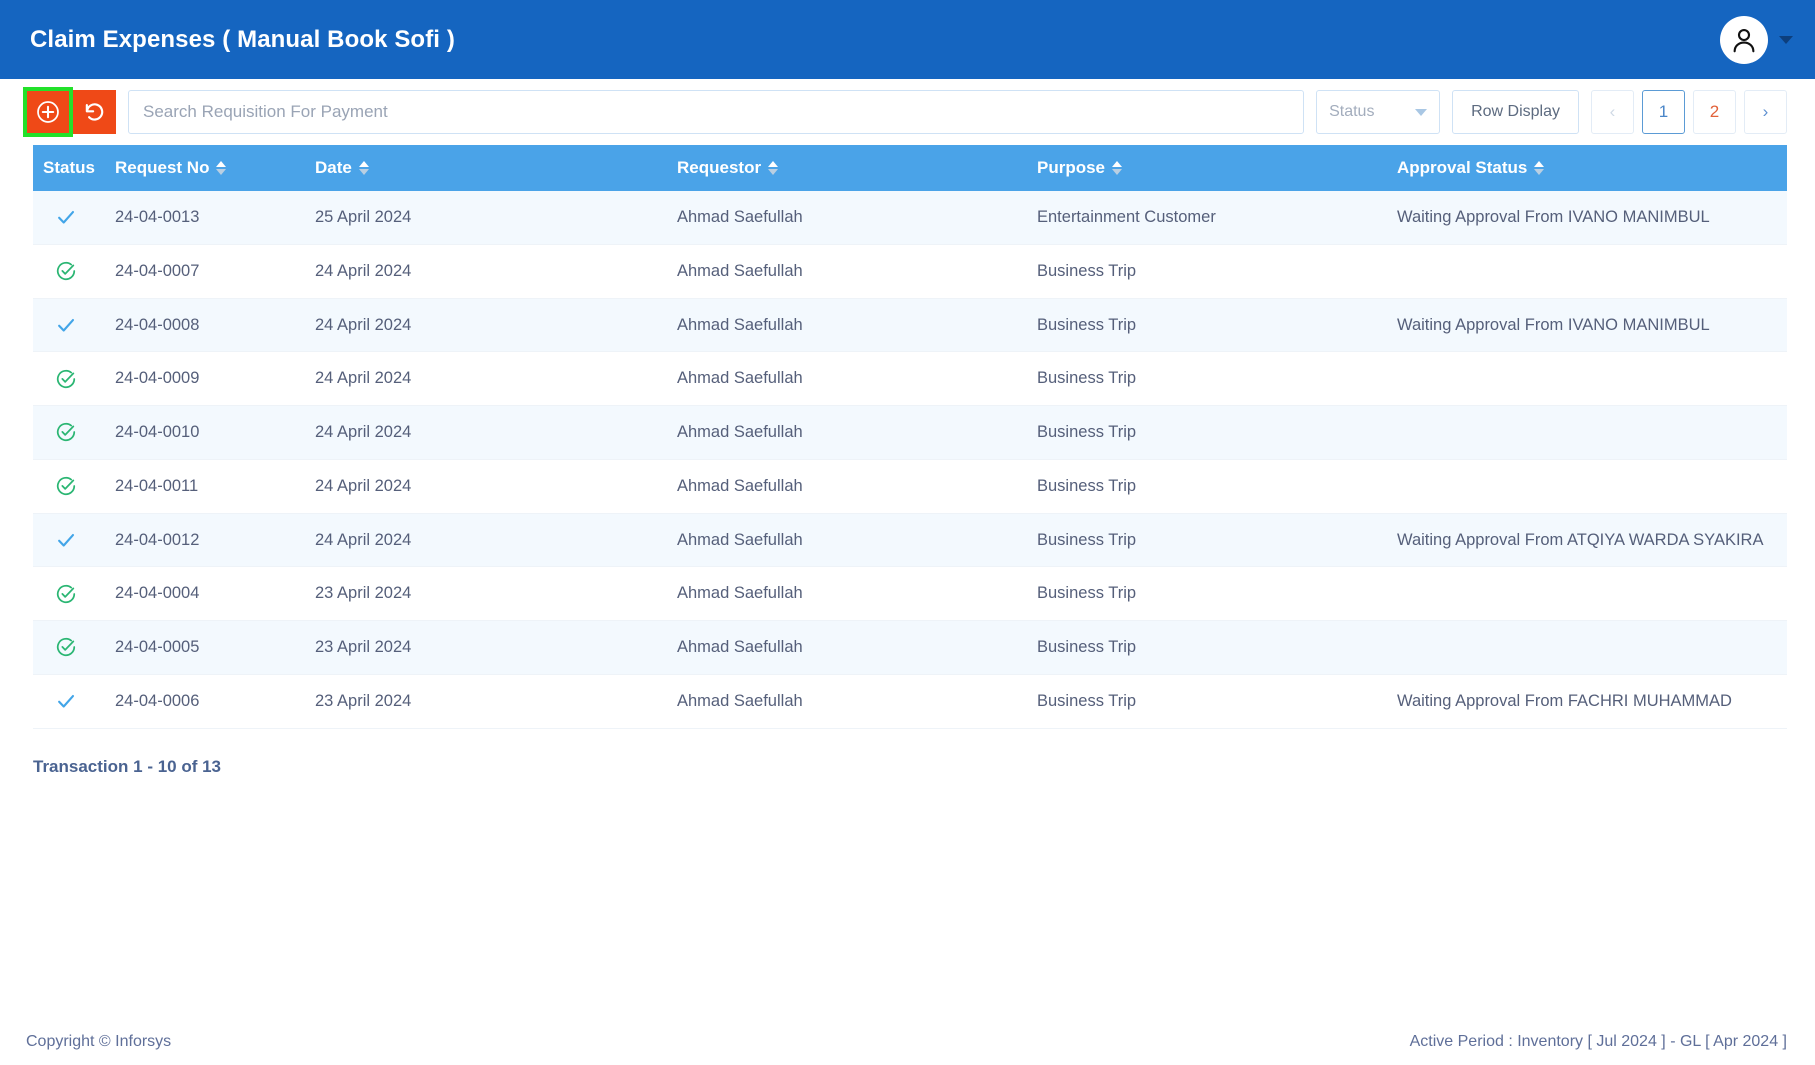  What do you see at coordinates (94, 112) in the screenshot?
I see `refresh-button` at bounding box center [94, 112].